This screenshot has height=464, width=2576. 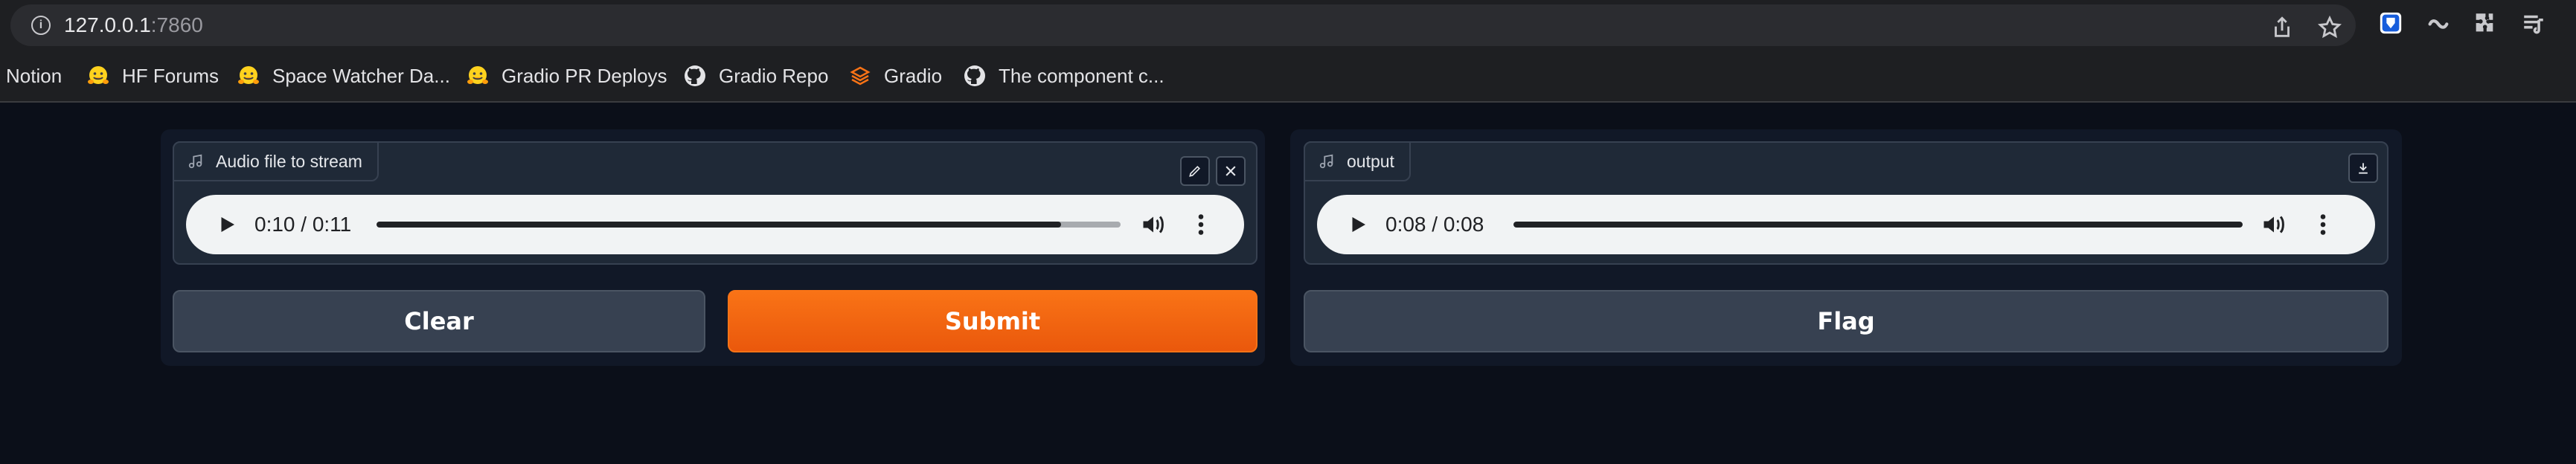 I want to click on bookmark-label: Gradio PR Deploys, so click(x=584, y=76).